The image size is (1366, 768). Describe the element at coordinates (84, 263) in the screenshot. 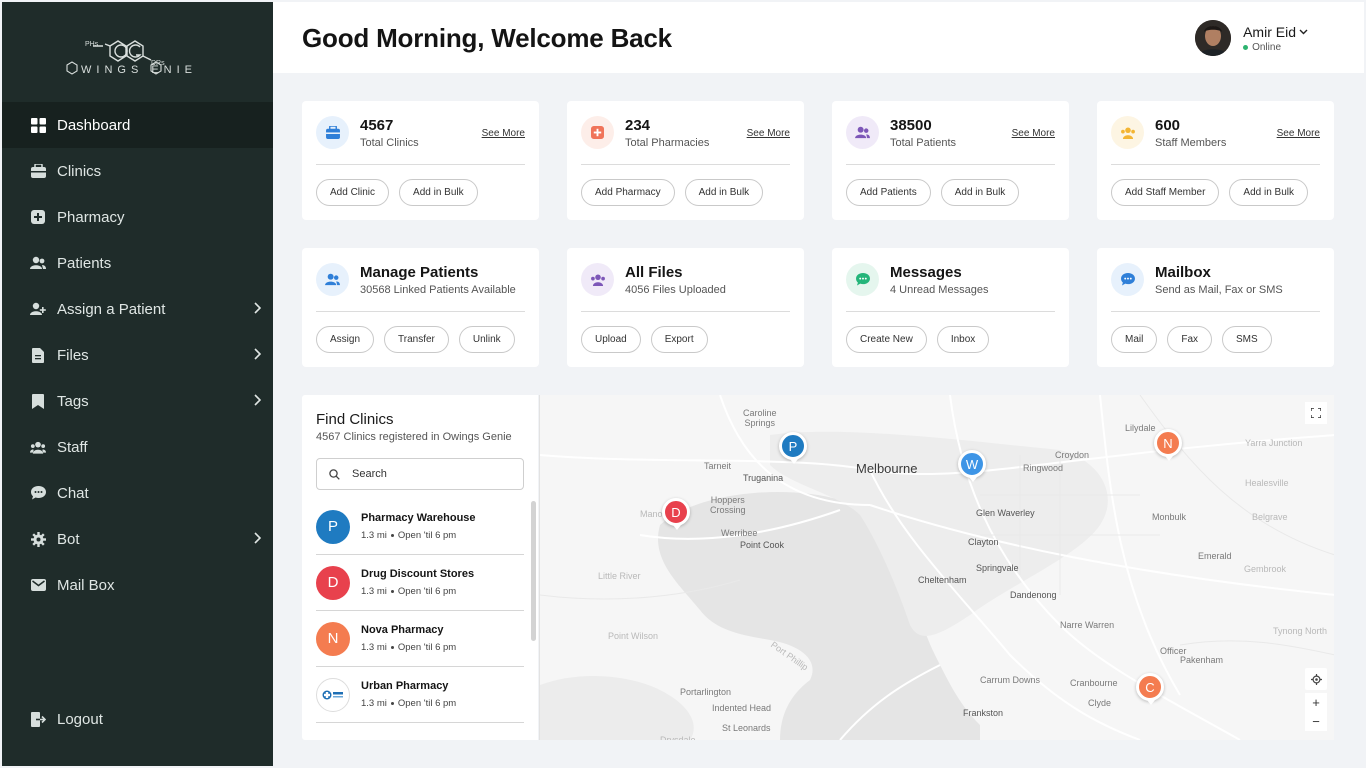

I see `sidebar-item-label: Patients` at that location.